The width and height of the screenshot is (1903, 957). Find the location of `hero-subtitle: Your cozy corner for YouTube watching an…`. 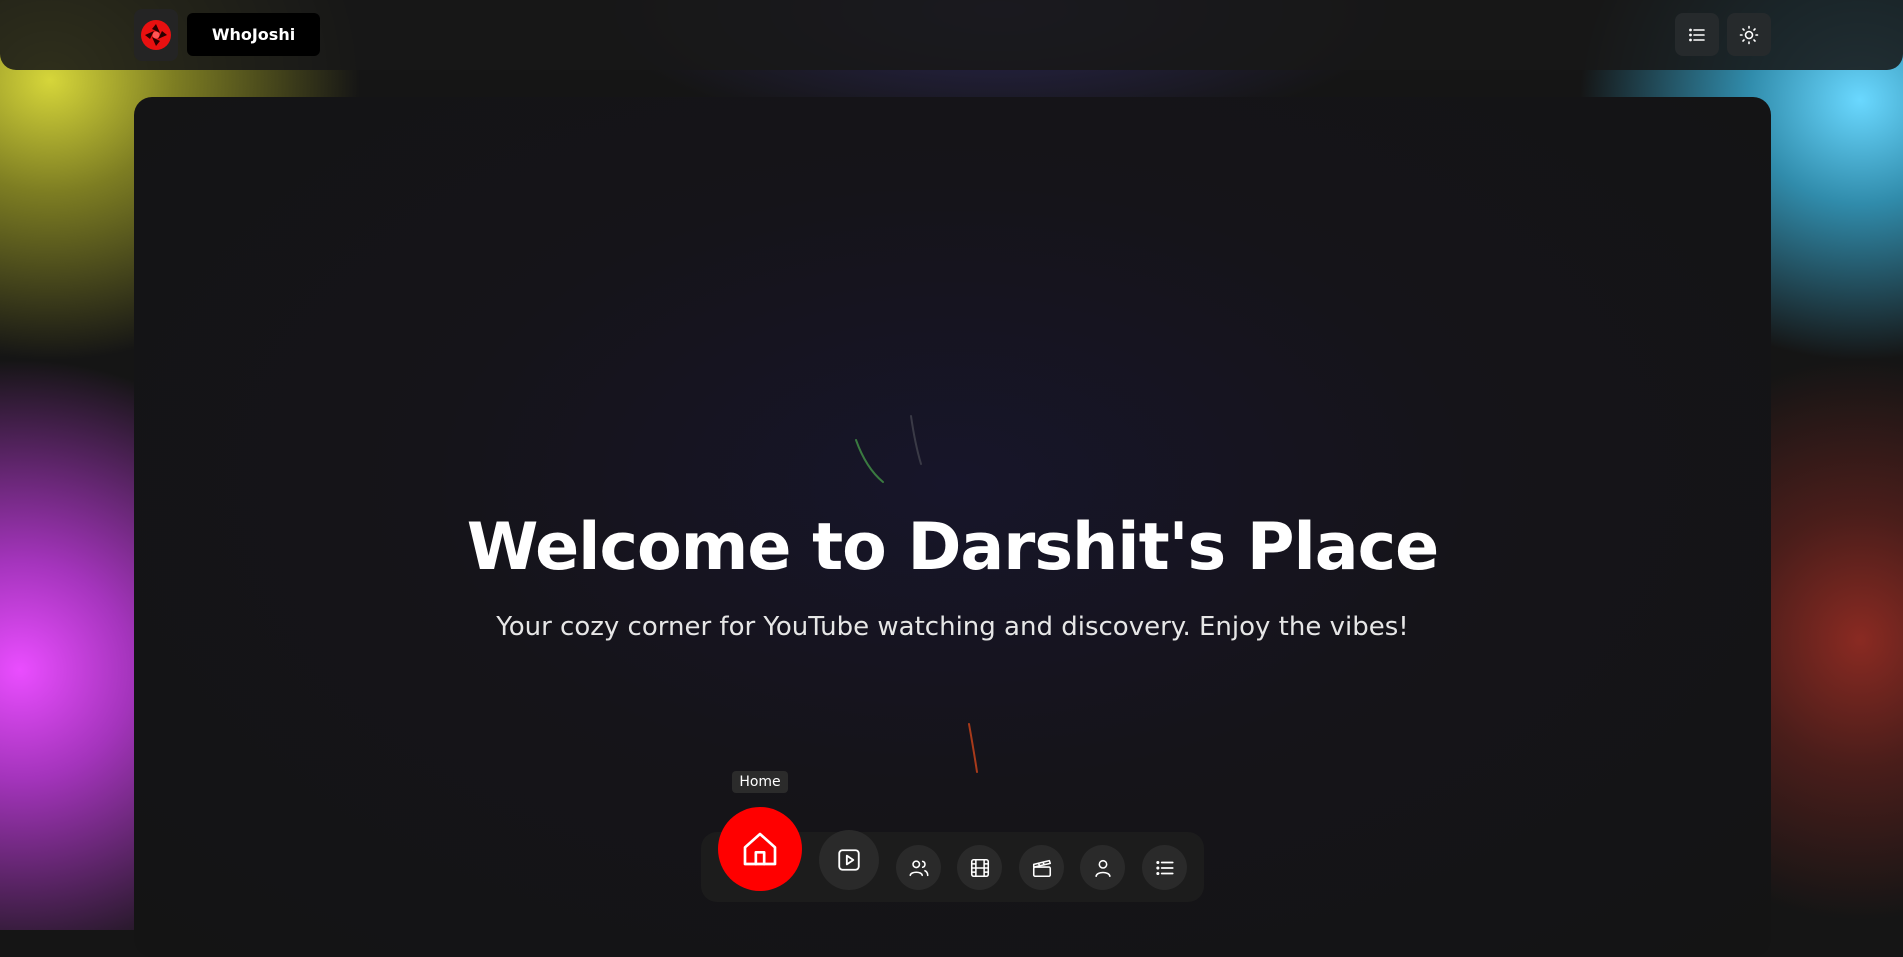

hero-subtitle: Your cozy corner for YouTube watching an… is located at coordinates (952, 627).